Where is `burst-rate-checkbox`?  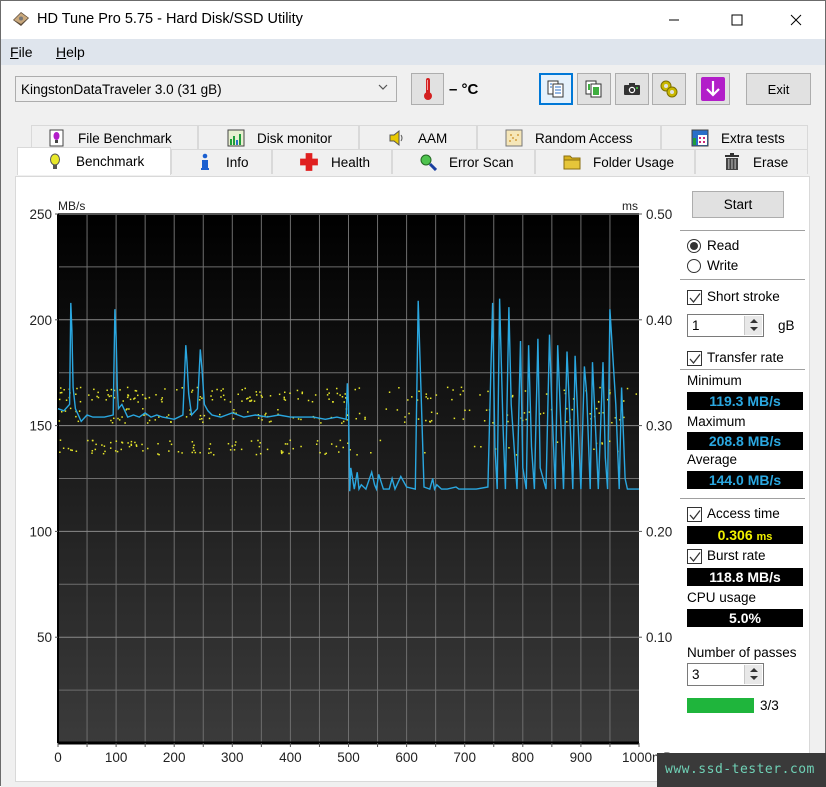 burst-rate-checkbox is located at coordinates (694, 556).